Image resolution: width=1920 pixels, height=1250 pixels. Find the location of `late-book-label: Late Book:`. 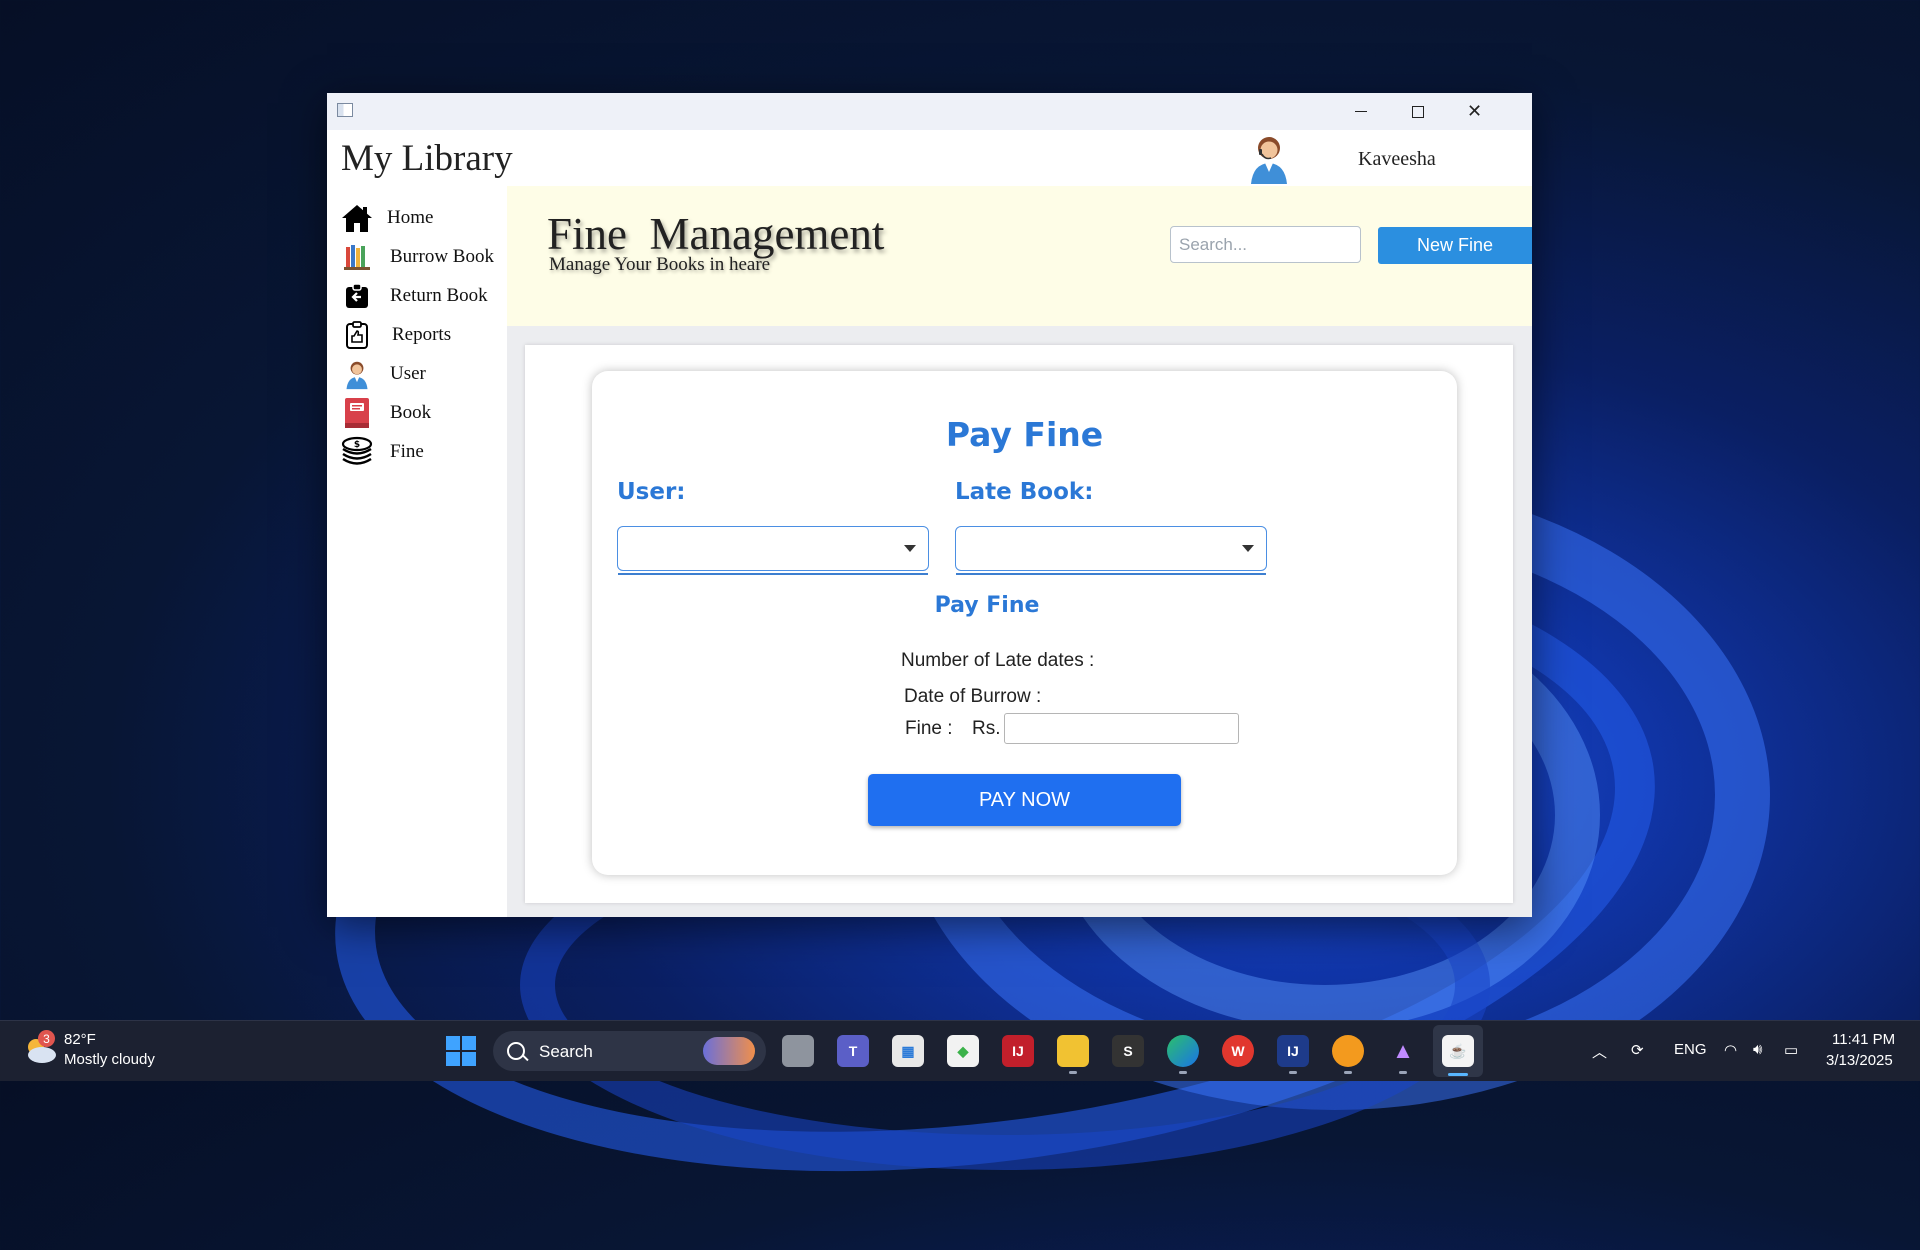

late-book-label: Late Book: is located at coordinates (1024, 492).